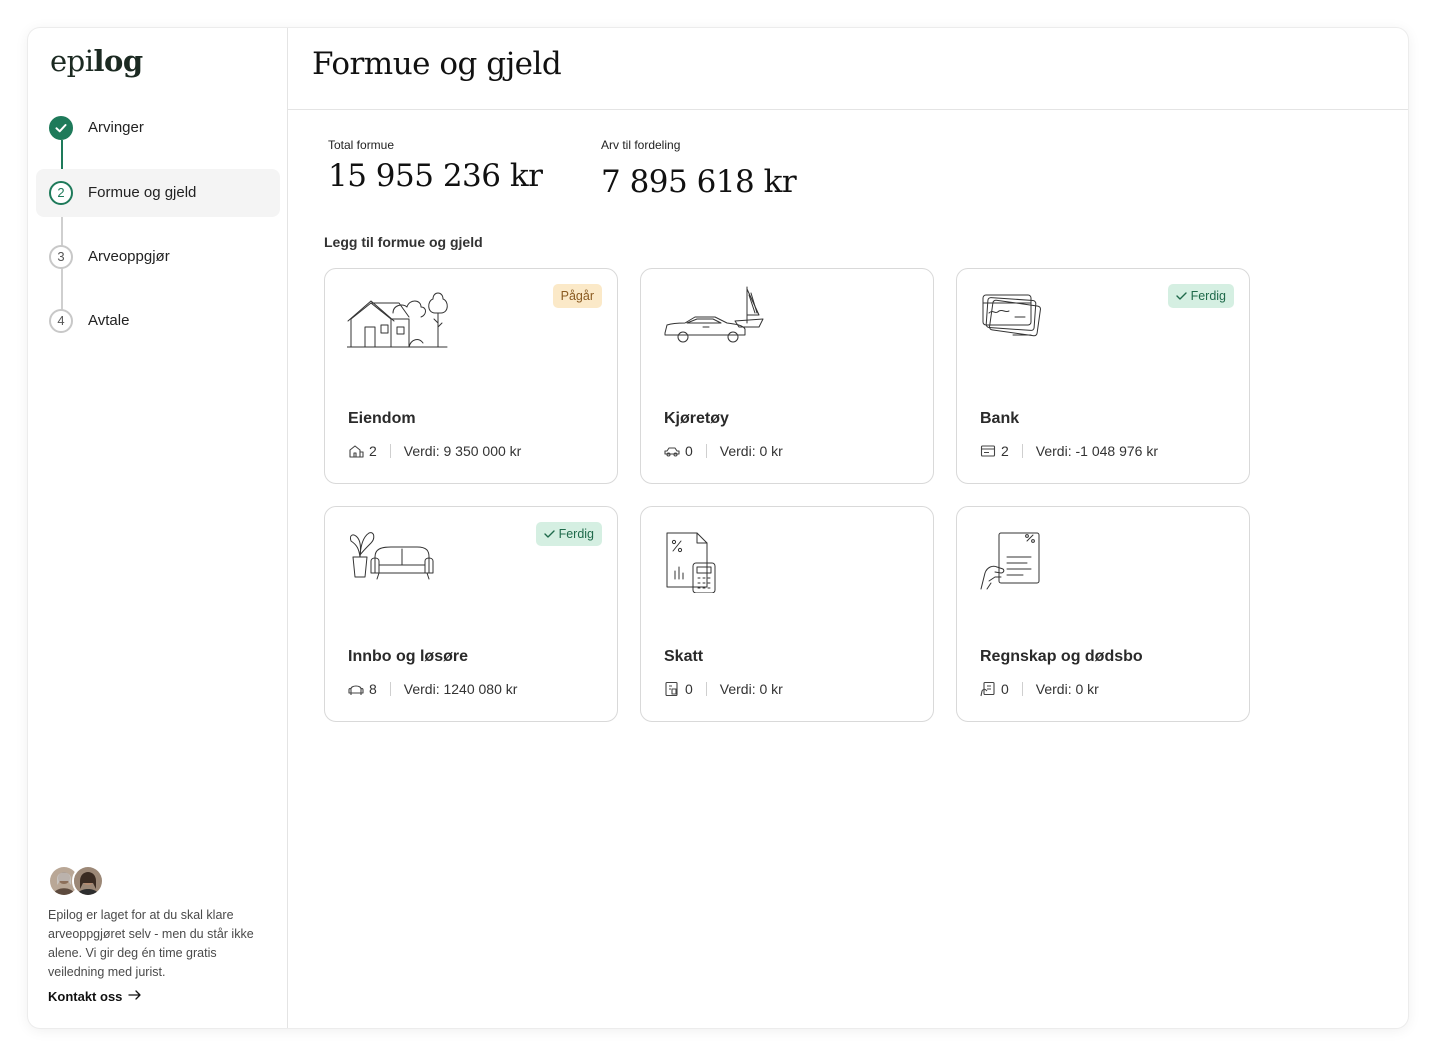 This screenshot has width=1436, height=1056. What do you see at coordinates (118, 61) in the screenshot?
I see `logo-bold-text: log` at bounding box center [118, 61].